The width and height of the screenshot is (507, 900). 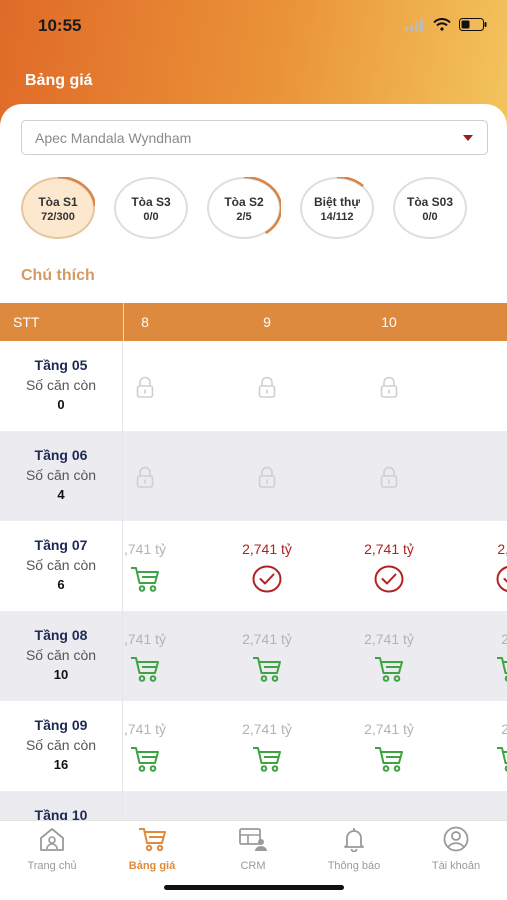 What do you see at coordinates (254, 887) in the screenshot?
I see `home-indicator` at bounding box center [254, 887].